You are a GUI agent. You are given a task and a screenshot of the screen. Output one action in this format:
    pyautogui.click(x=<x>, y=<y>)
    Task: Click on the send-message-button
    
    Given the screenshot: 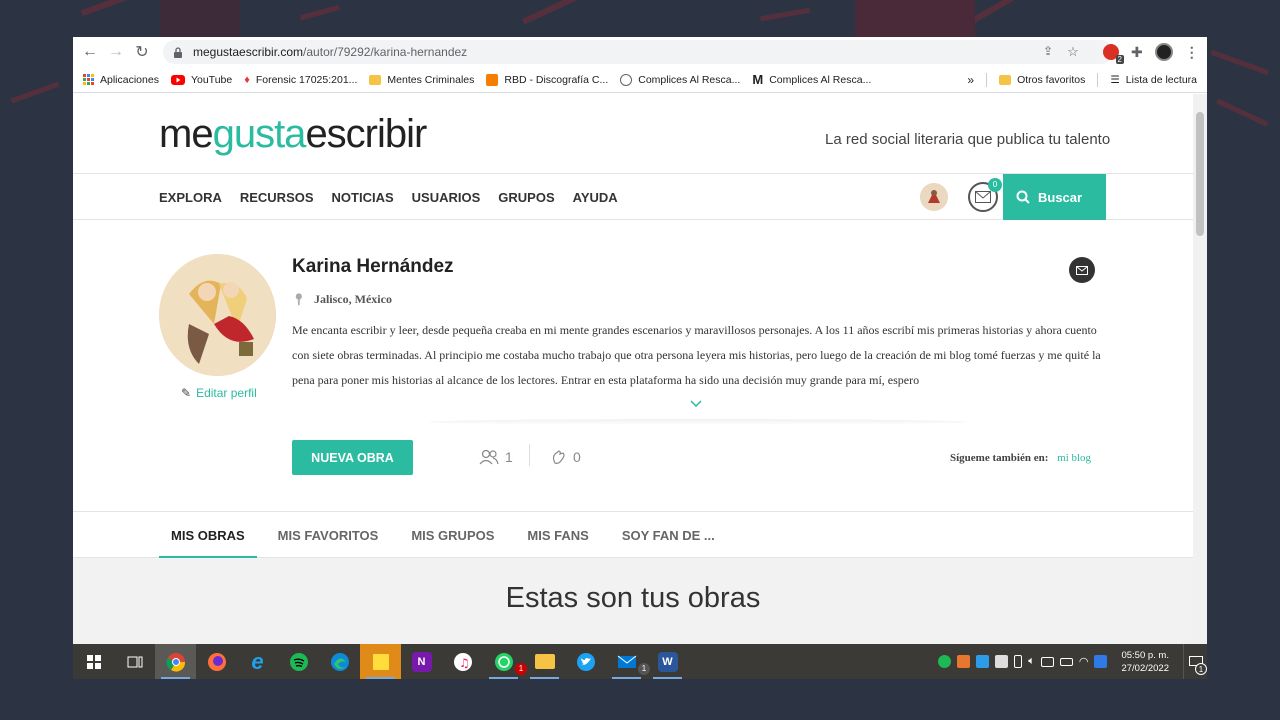 What is the action you would take?
    pyautogui.click(x=1082, y=270)
    